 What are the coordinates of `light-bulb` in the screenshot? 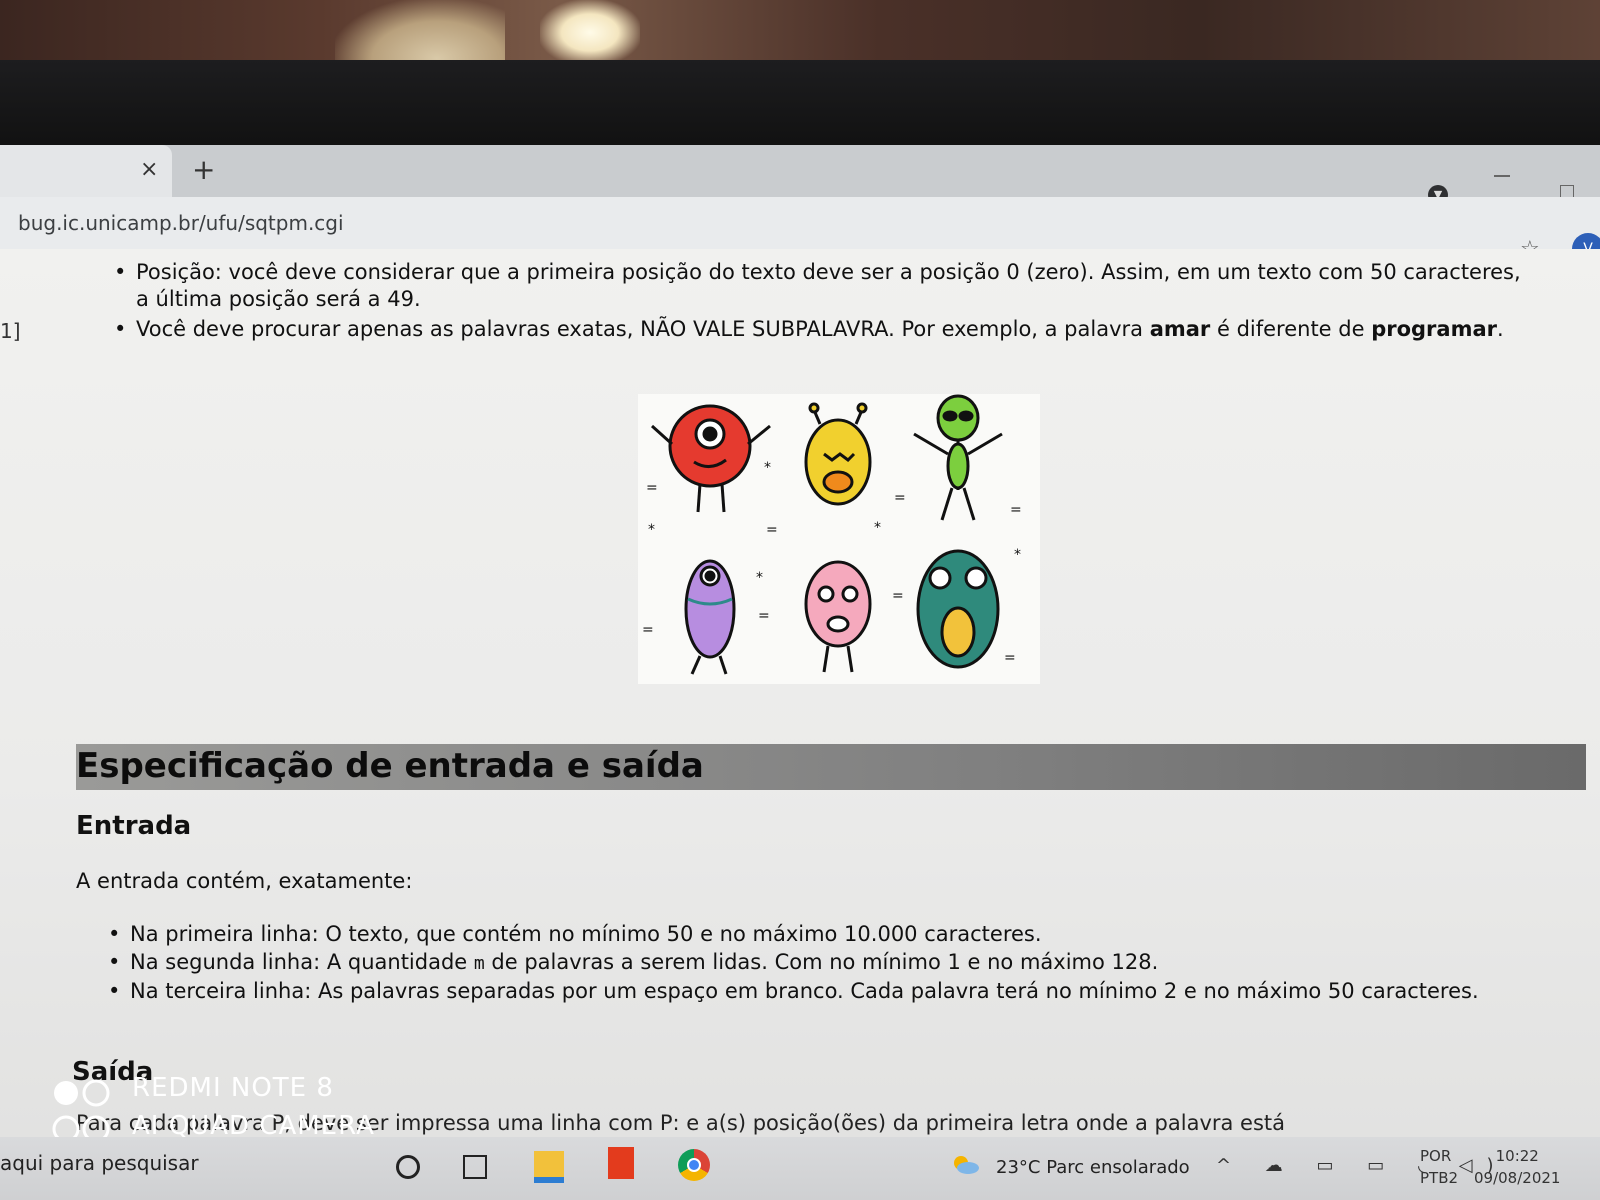 It's located at (590, 32).